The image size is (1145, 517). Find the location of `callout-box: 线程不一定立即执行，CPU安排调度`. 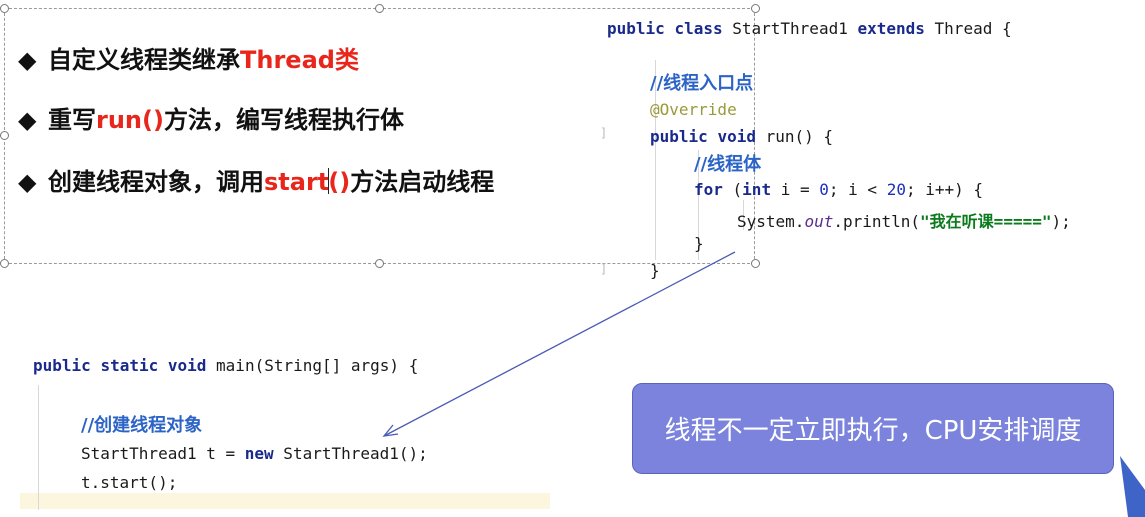

callout-box: 线程不一定立即执行，CPU安排调度 is located at coordinates (873, 428).